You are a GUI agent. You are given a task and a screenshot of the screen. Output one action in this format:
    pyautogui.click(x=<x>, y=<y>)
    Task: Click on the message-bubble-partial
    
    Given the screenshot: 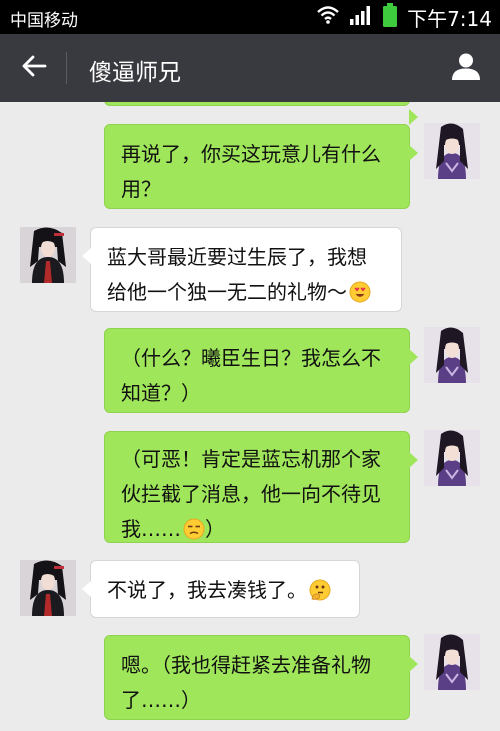 What is the action you would take?
    pyautogui.click(x=261, y=113)
    